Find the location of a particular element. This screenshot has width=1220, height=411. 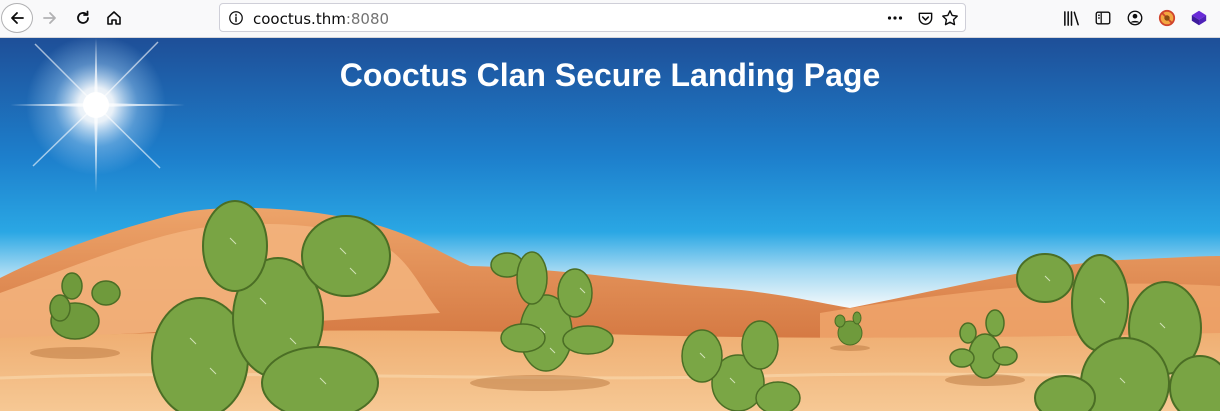

url-text: cooctus.thm:8080 is located at coordinates (321, 19).